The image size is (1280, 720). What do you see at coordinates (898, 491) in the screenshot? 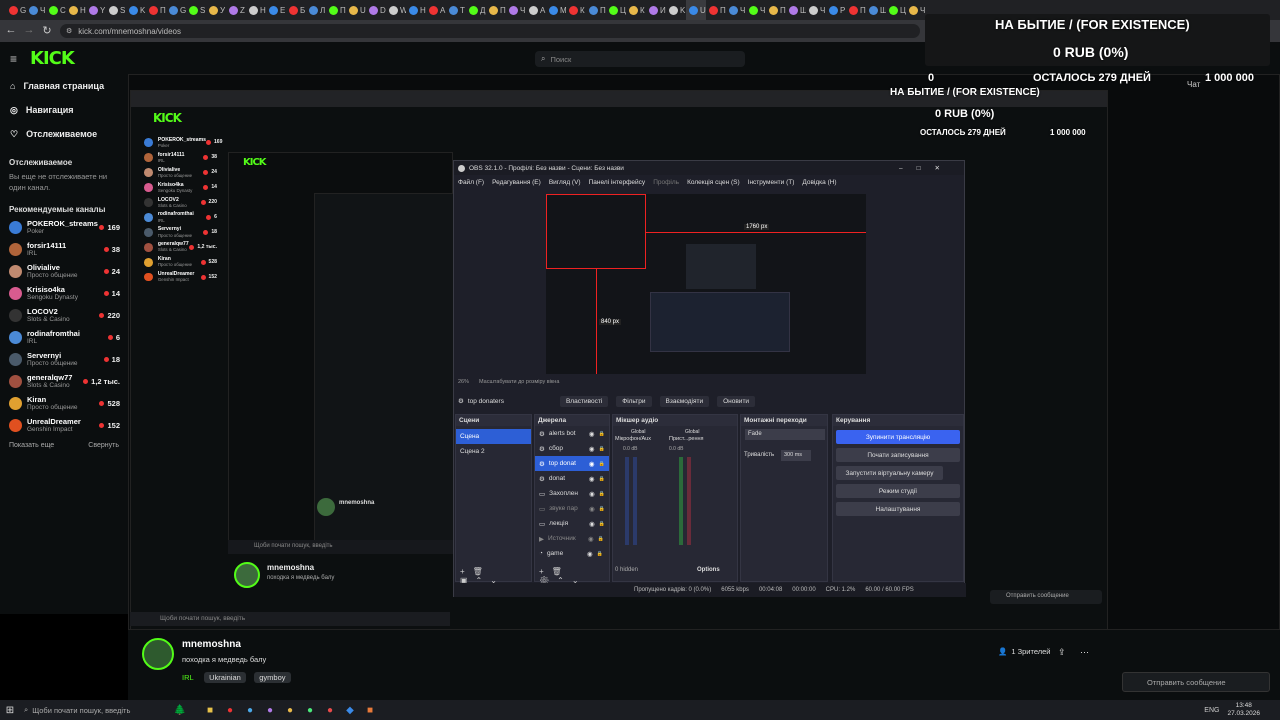
I see `studio-mode-button: Режим студії` at bounding box center [898, 491].